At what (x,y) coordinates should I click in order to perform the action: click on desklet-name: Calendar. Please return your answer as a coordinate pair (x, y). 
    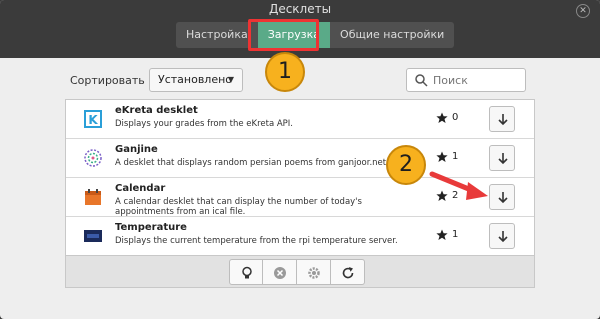
    Looking at the image, I should click on (140, 188).